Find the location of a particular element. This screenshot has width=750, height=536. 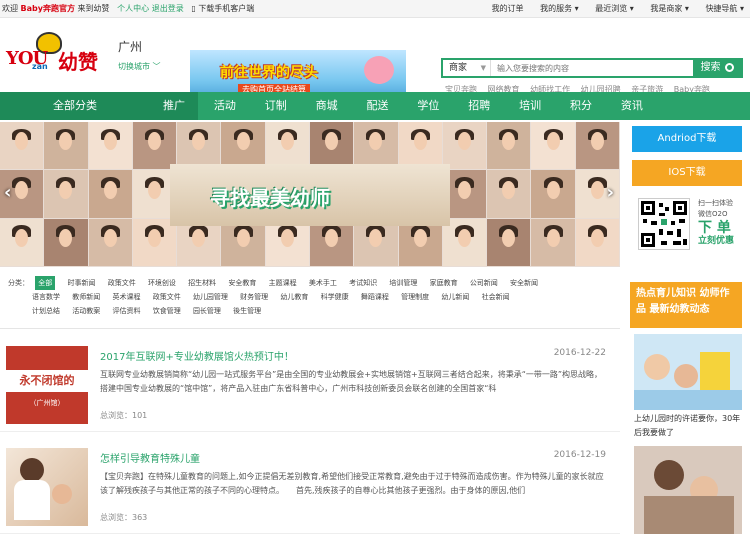

photo-background is located at coordinates (689, 515).